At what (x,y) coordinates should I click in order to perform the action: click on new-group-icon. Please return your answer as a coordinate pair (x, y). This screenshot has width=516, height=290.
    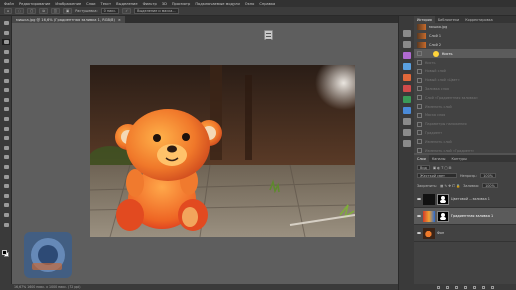
    Looking at the image, I should click on (474, 287).